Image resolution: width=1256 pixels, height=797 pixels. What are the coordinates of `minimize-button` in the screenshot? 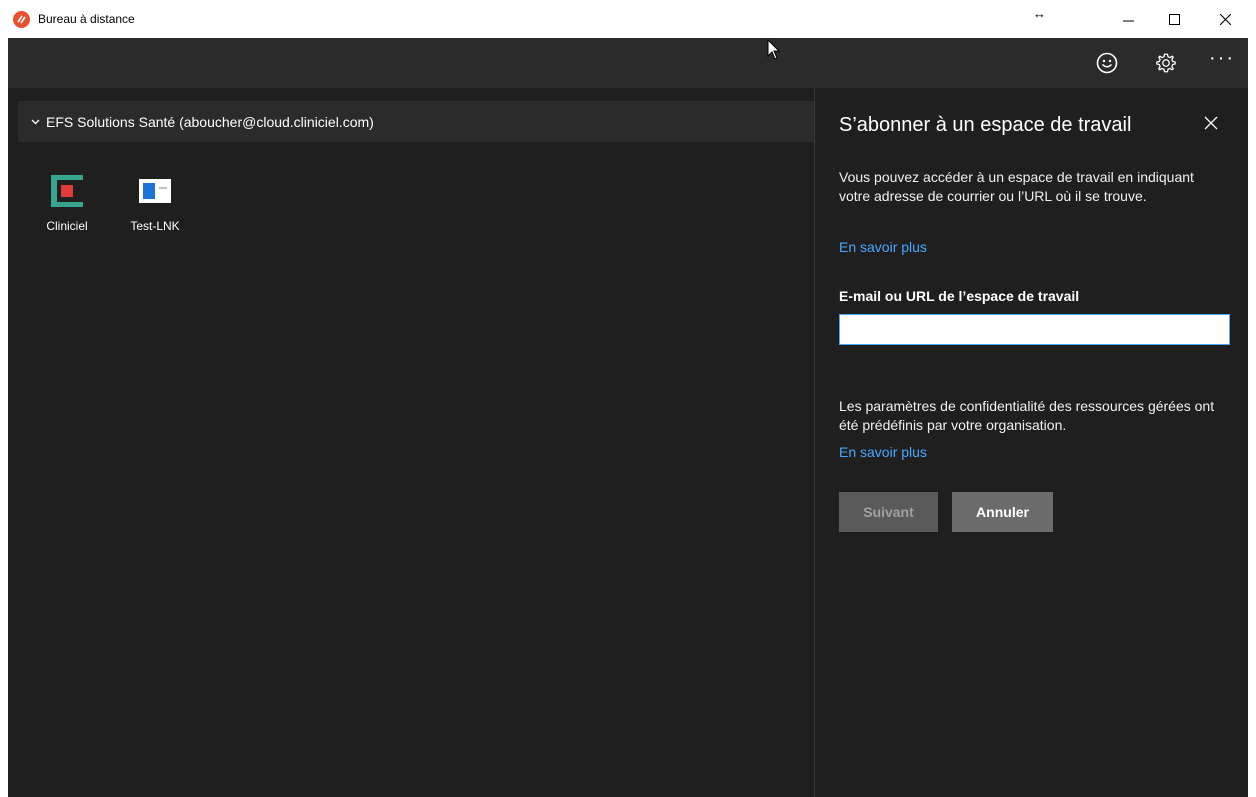 It's located at (1128, 19).